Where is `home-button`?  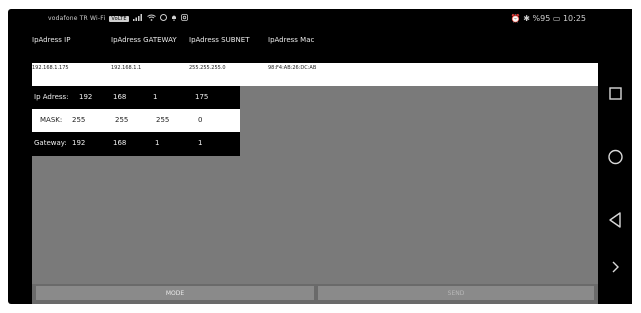
home-button is located at coordinates (615, 157).